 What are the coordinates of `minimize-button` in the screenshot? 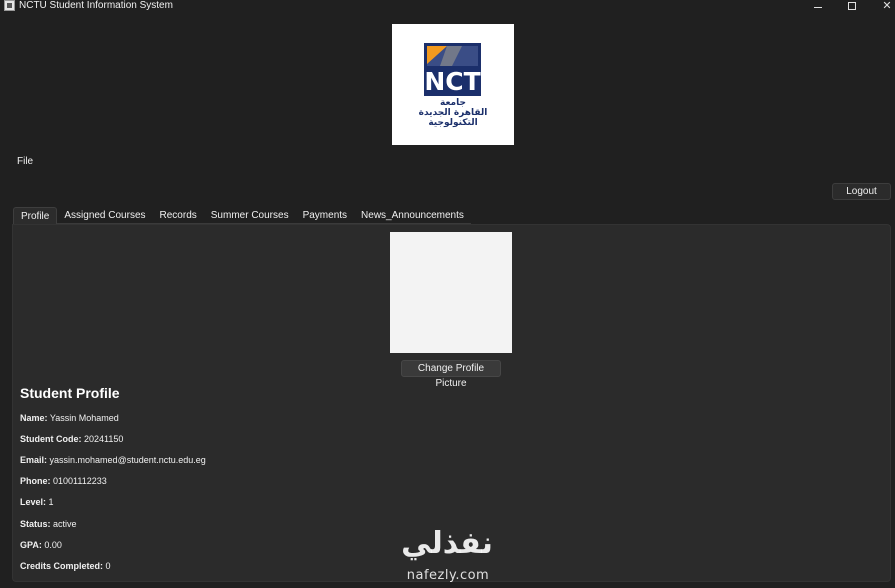 It's located at (818, 6).